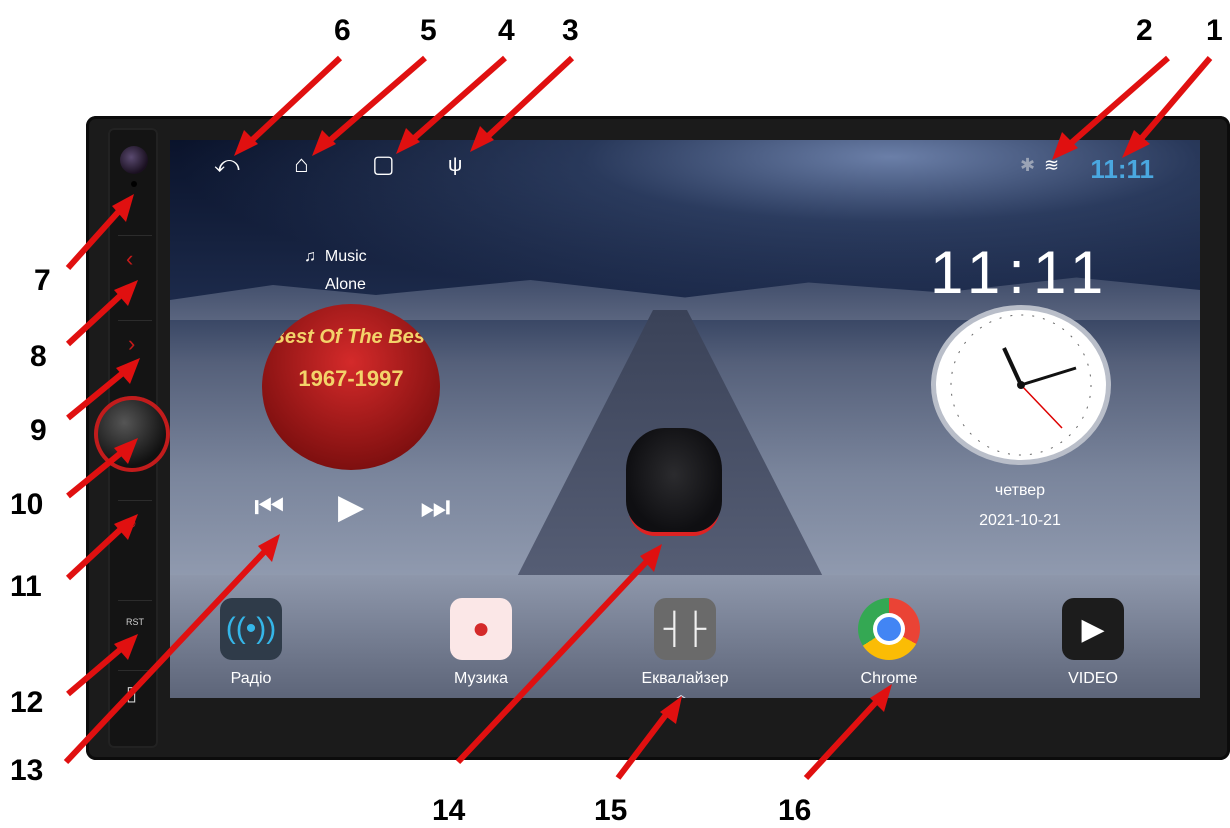 This screenshot has height=828, width=1230. What do you see at coordinates (38, 356) in the screenshot?
I see `callout-8: 8` at bounding box center [38, 356].